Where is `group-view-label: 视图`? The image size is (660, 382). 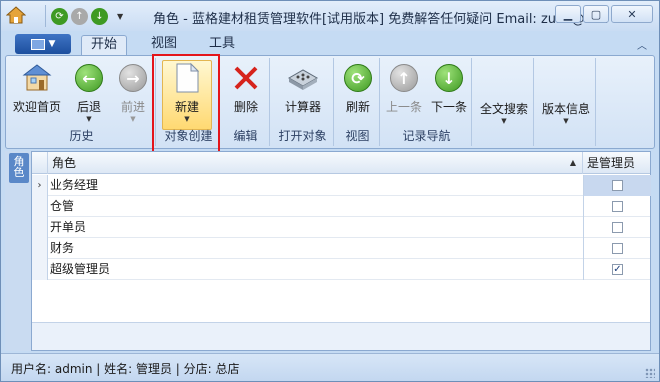
group-view-label: 视图 is located at coordinates (357, 136).